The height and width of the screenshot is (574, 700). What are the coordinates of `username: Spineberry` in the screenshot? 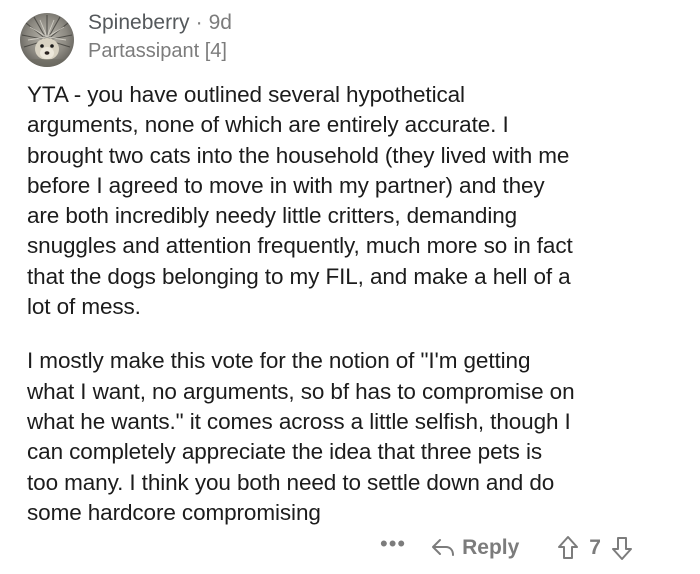 It's located at (139, 22).